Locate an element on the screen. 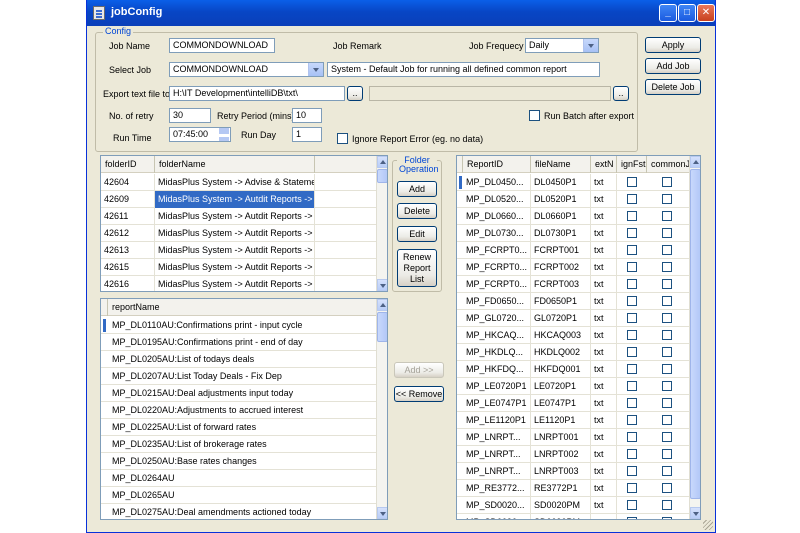 This screenshot has height=533, width=800. browse-button: .. is located at coordinates (355, 93).